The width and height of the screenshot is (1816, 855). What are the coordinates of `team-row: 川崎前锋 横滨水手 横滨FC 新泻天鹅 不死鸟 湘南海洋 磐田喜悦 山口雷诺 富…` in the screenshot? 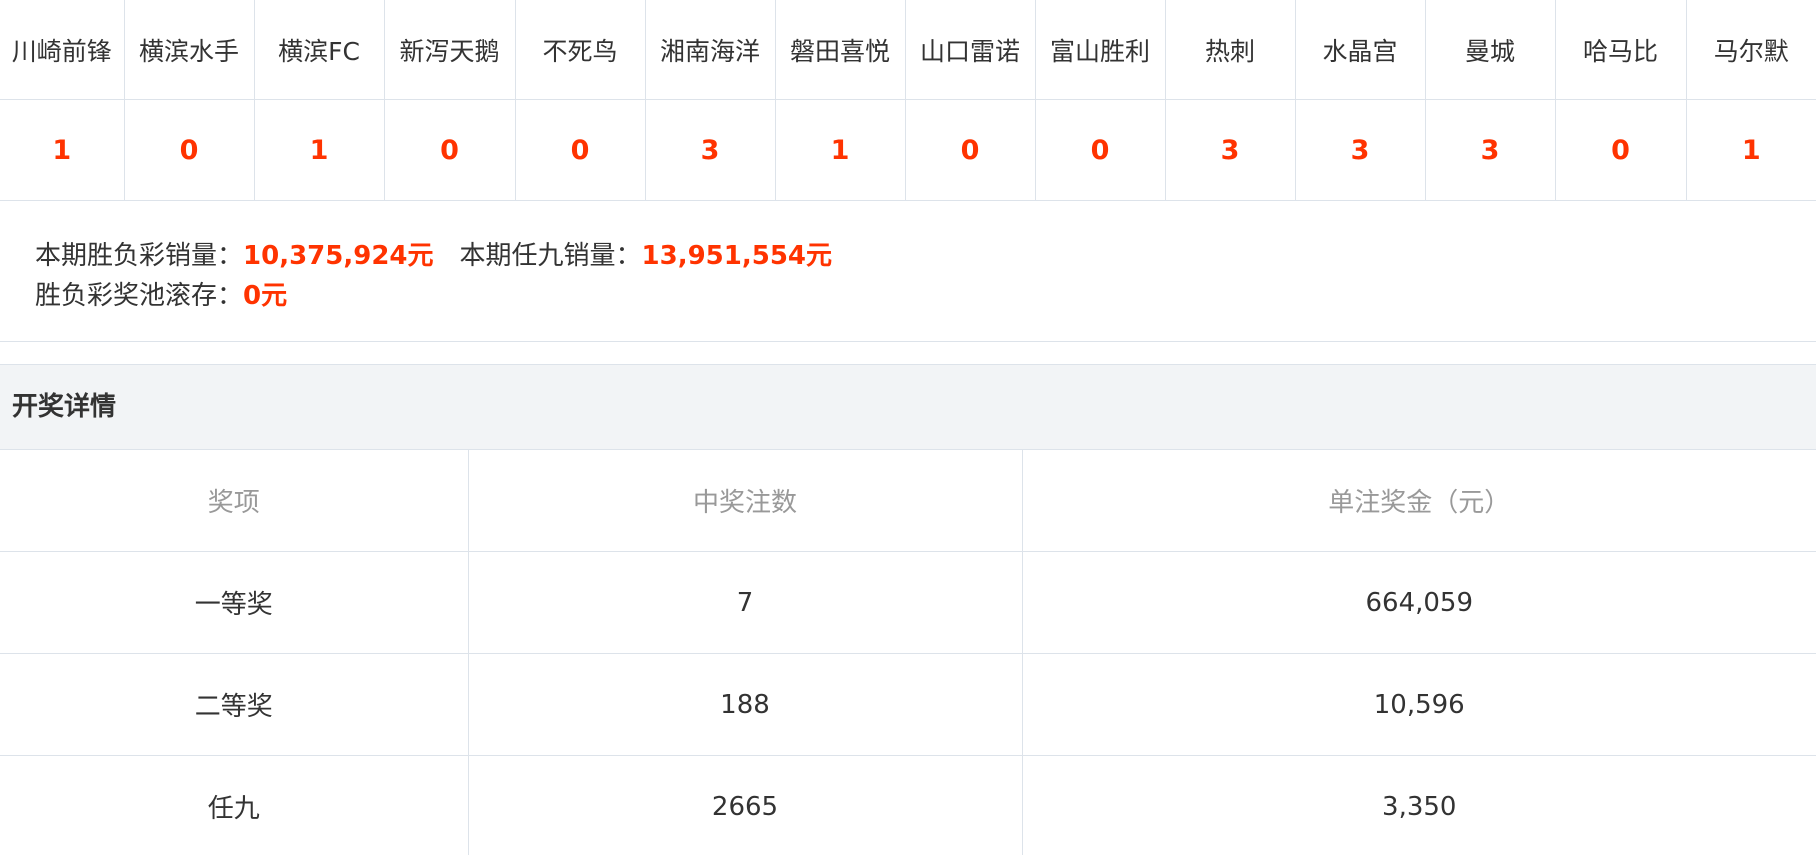 It's located at (908, 50).